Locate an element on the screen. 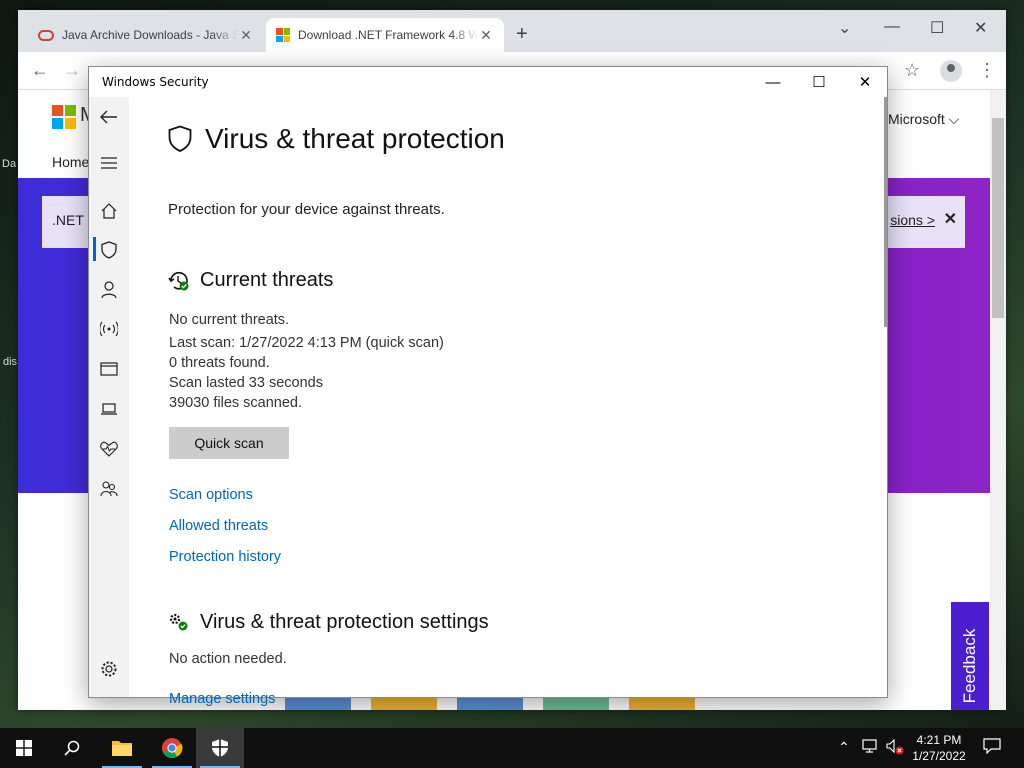  scan-duration-text: Scan lasted 33 seconds is located at coordinates (246, 383).